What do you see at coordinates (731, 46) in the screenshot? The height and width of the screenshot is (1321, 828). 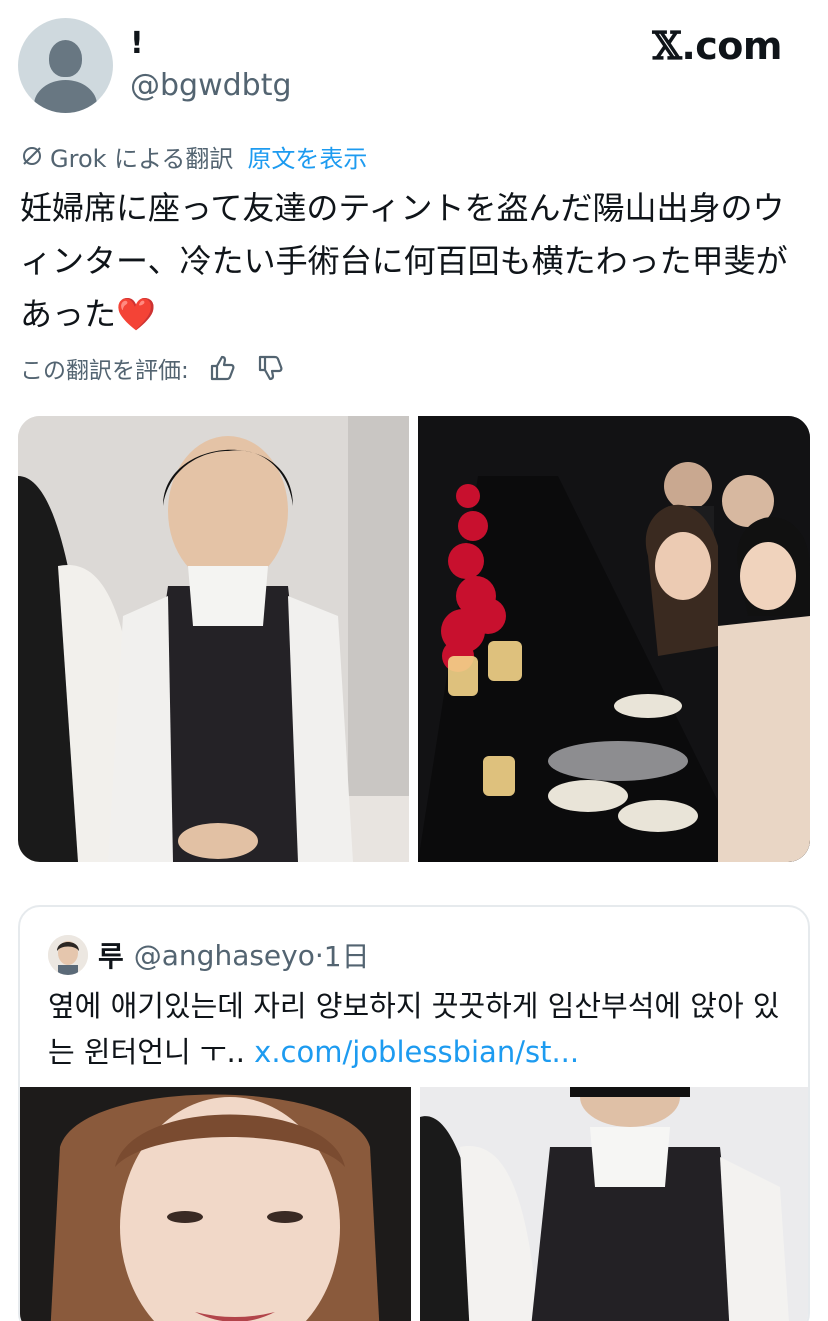 I see `brand-suffix: .com` at bounding box center [731, 46].